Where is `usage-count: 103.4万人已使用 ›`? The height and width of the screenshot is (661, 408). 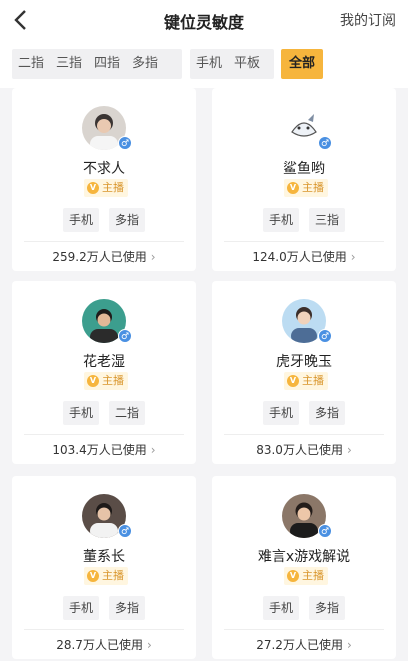 usage-count: 103.4万人已使用 › is located at coordinates (104, 449).